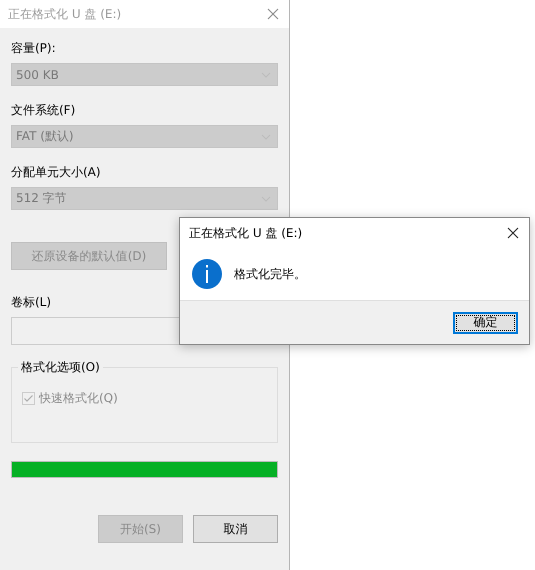  What do you see at coordinates (235, 529) in the screenshot?
I see `dialog-button: 取消` at bounding box center [235, 529].